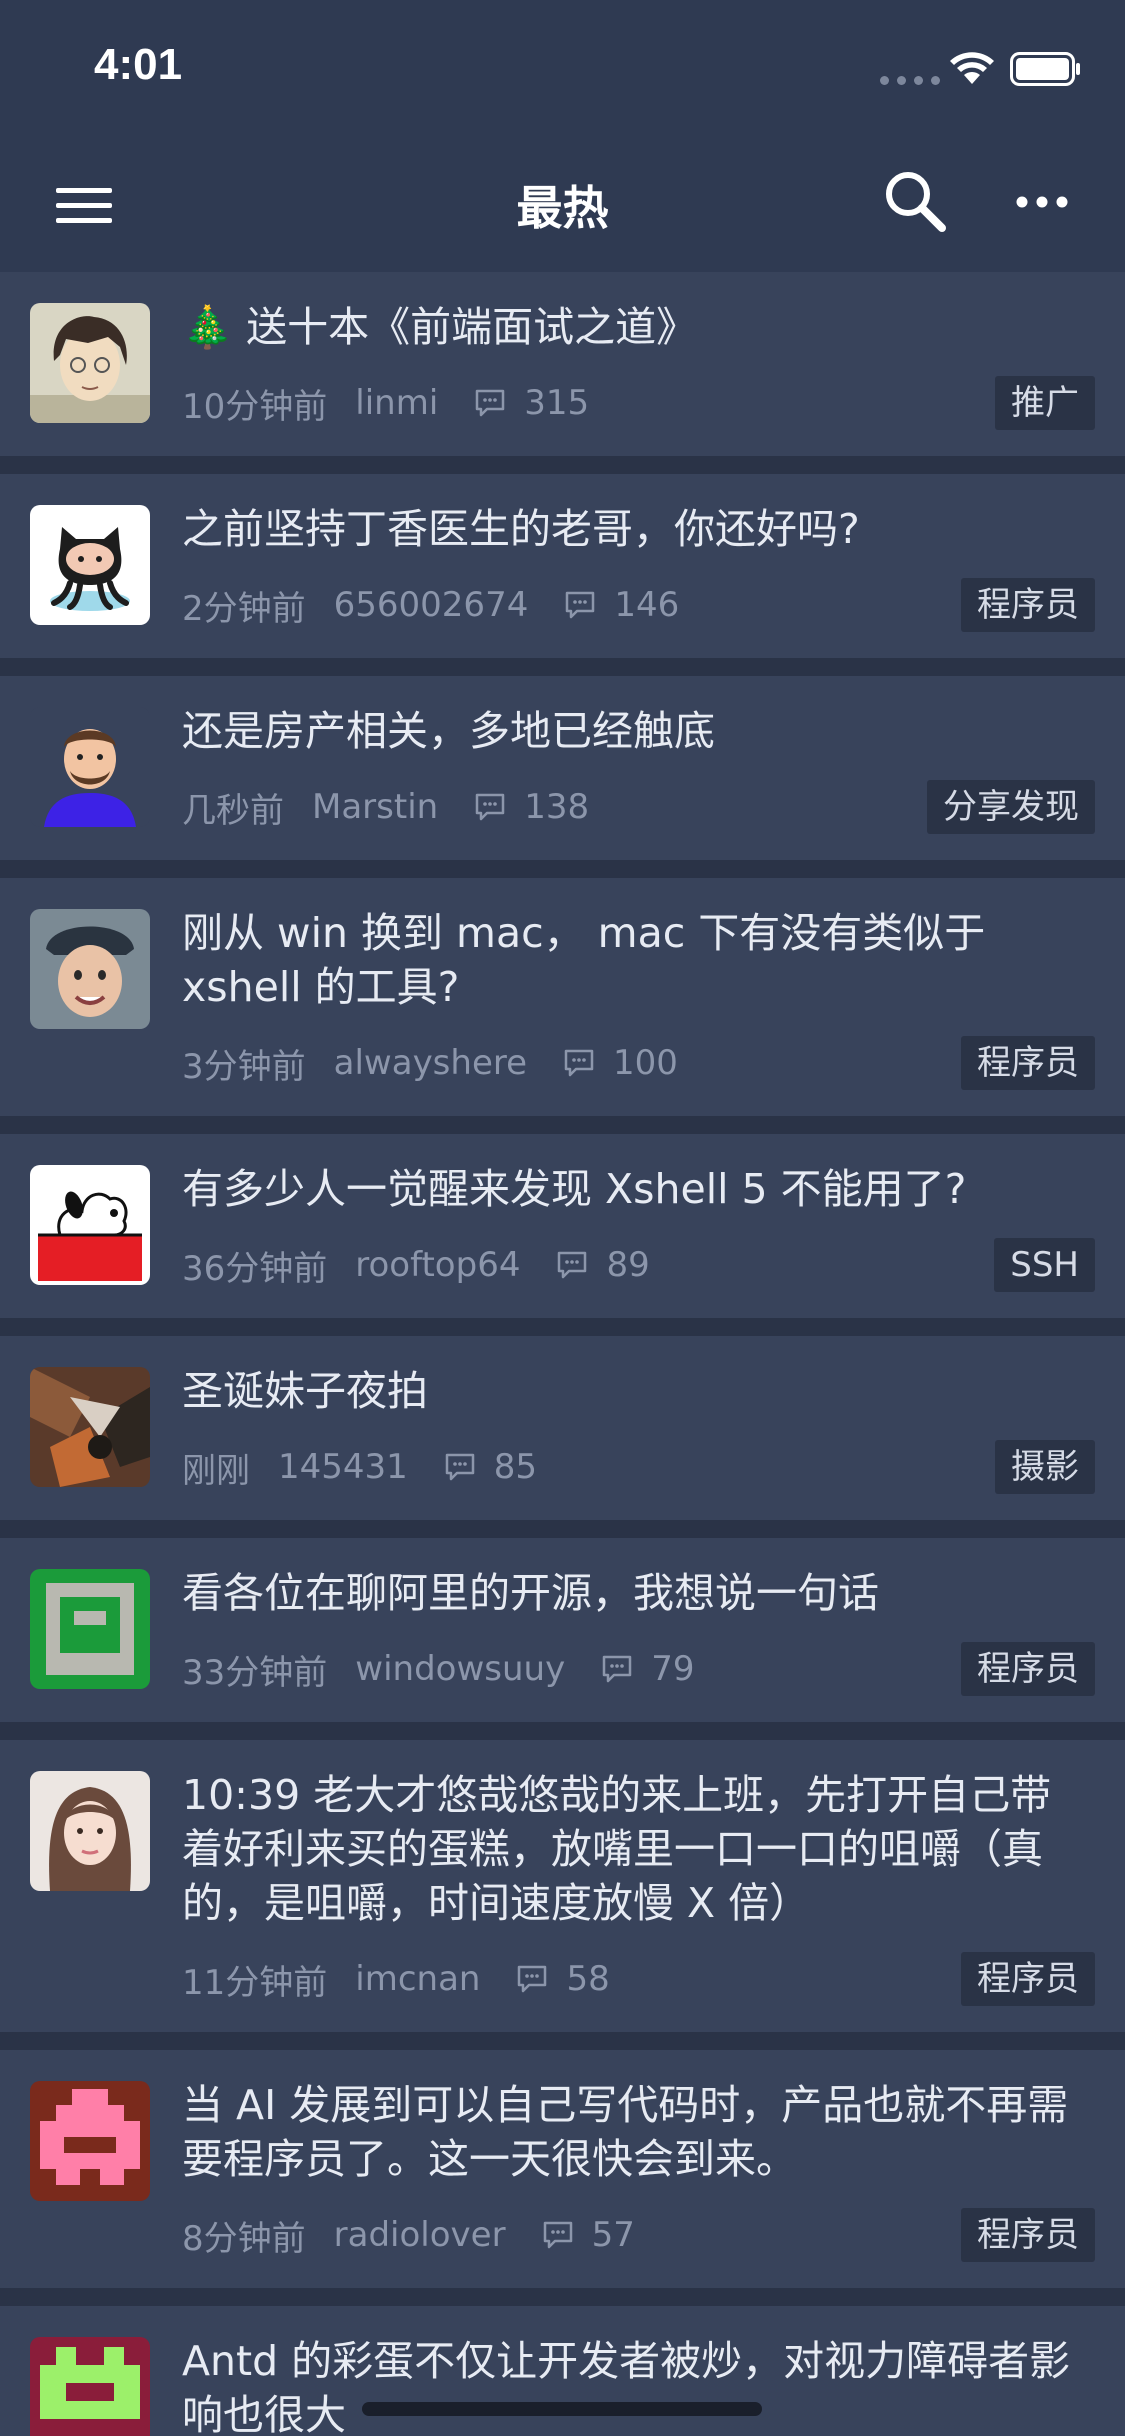 The height and width of the screenshot is (2436, 1125). I want to click on topic-time: 刚刚, so click(216, 1470).